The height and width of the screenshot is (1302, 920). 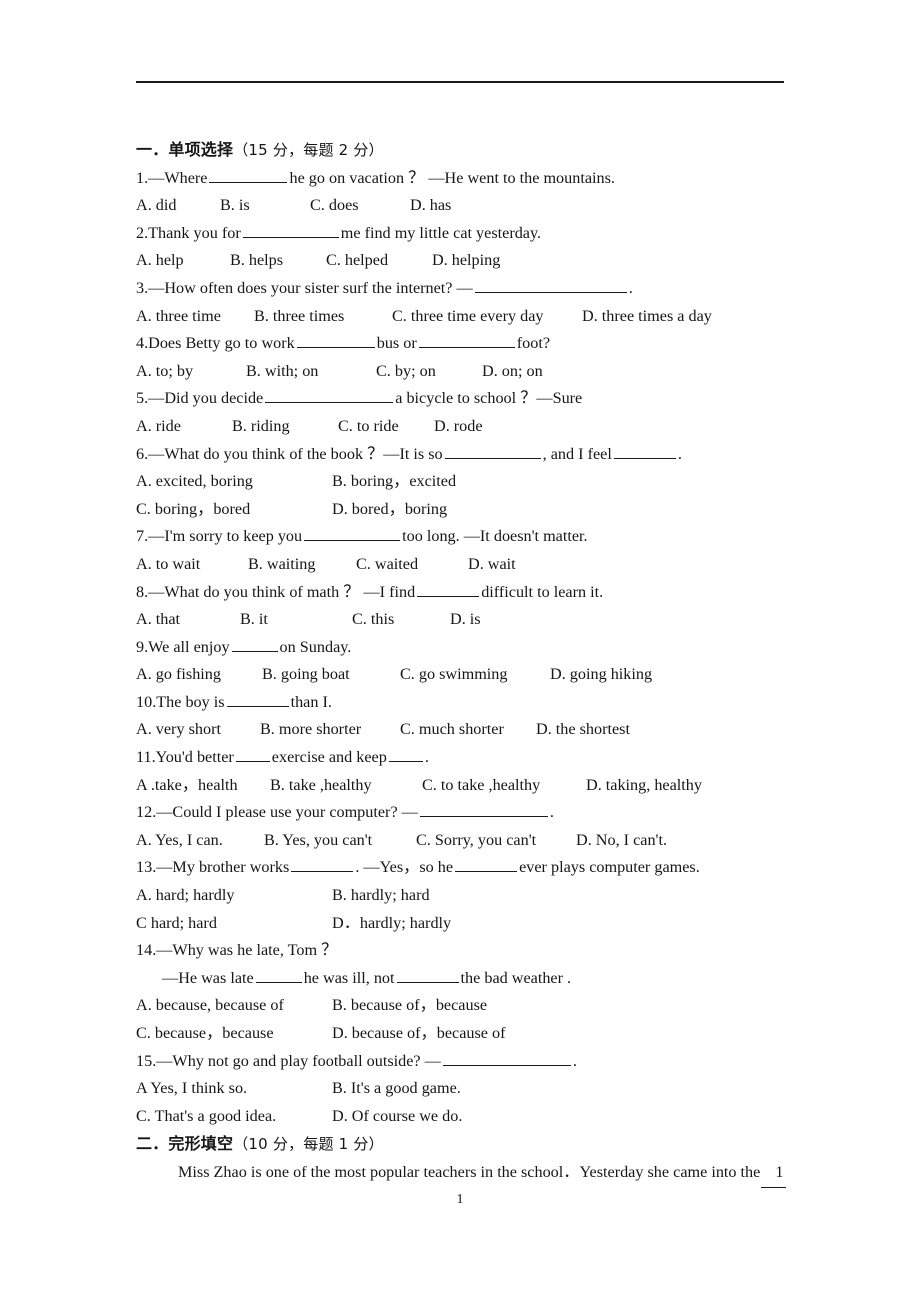 I want to click on option-d: D. is, so click(x=465, y=620).